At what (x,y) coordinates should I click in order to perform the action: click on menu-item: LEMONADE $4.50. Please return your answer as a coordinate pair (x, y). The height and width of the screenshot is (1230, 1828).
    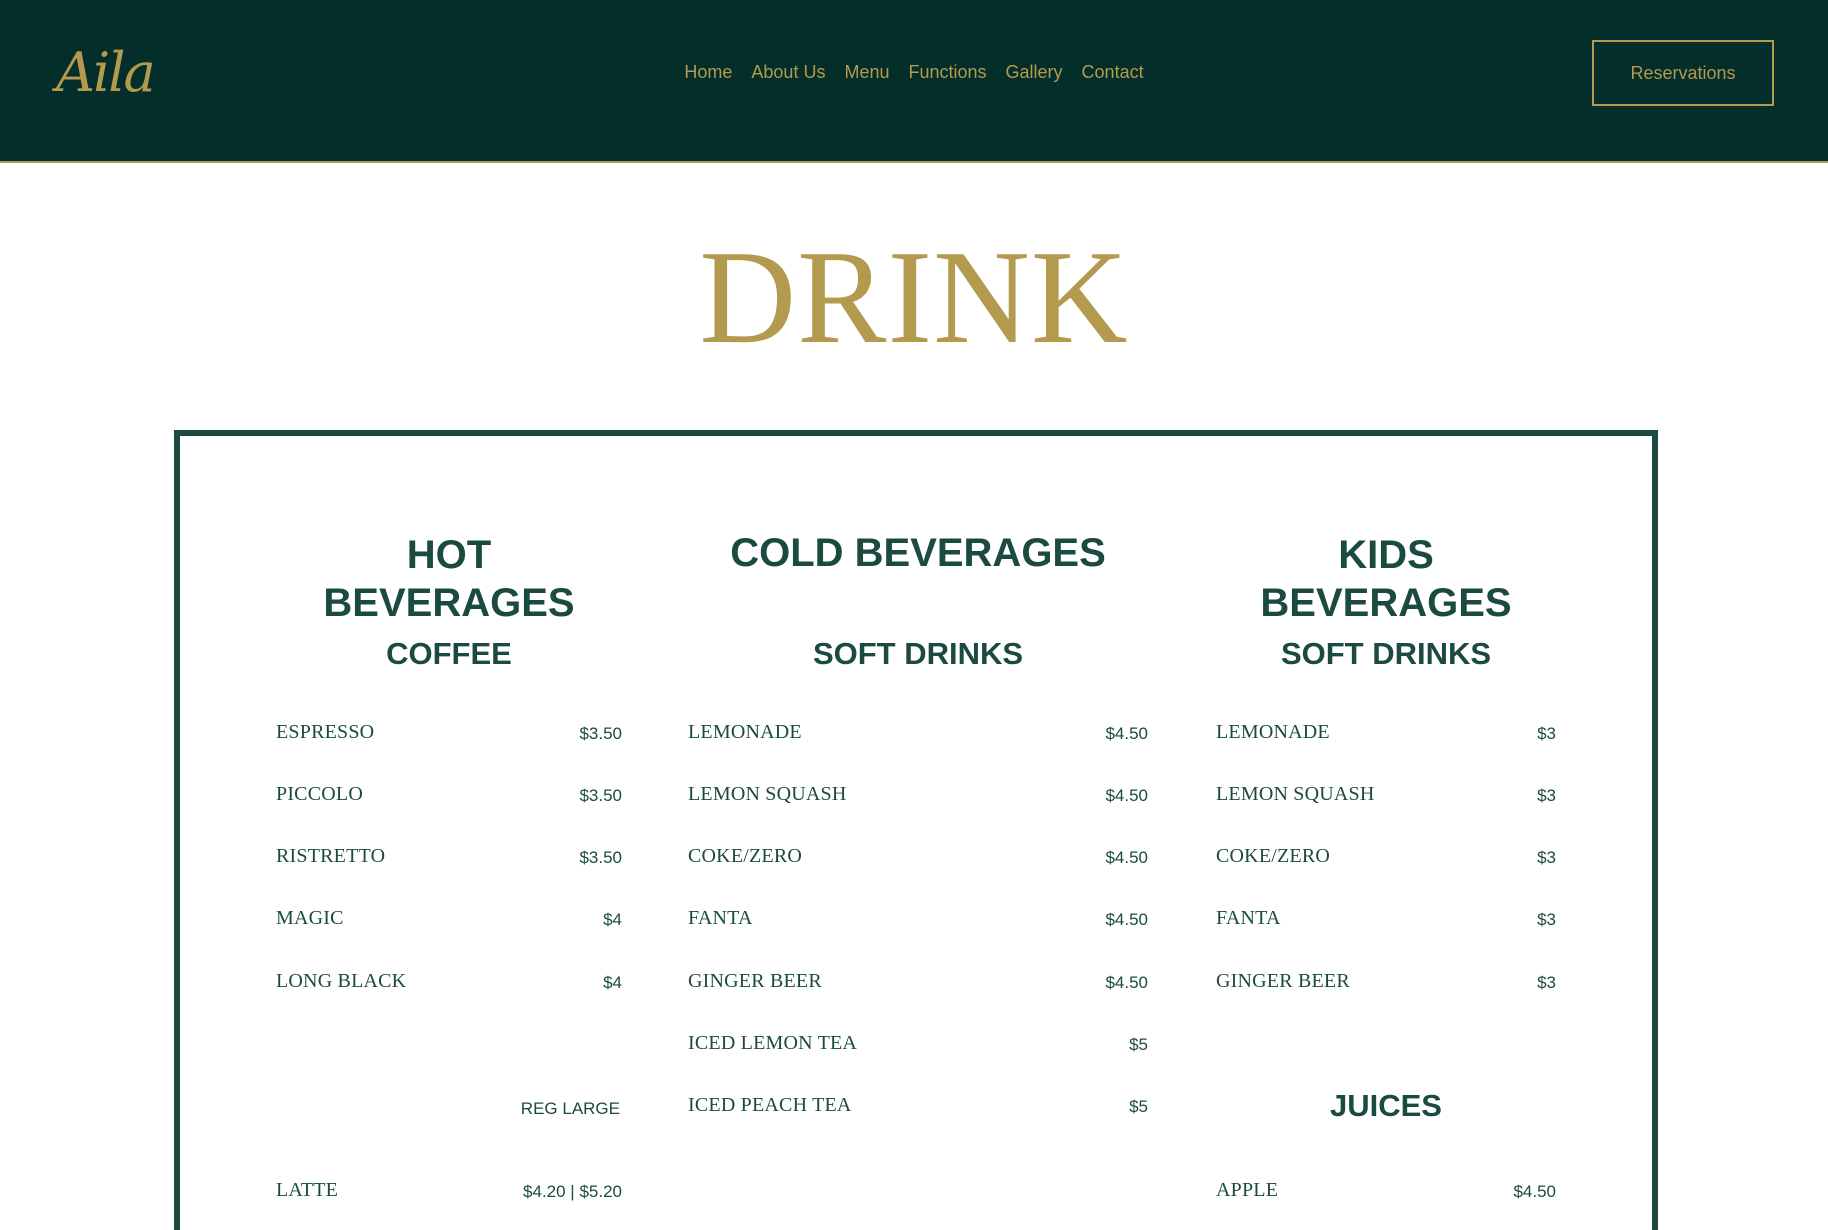
    Looking at the image, I should click on (918, 734).